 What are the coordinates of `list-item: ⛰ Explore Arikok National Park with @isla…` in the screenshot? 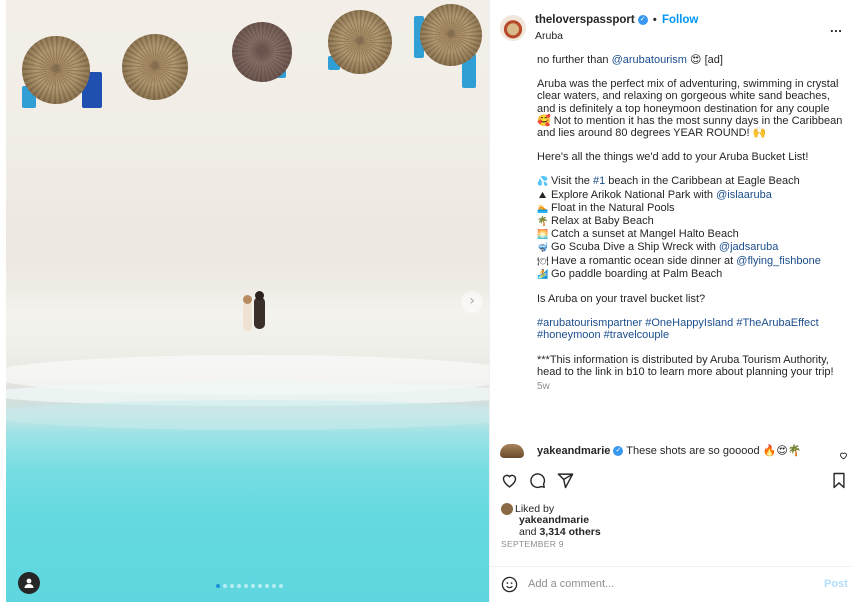 It's located at (655, 194).